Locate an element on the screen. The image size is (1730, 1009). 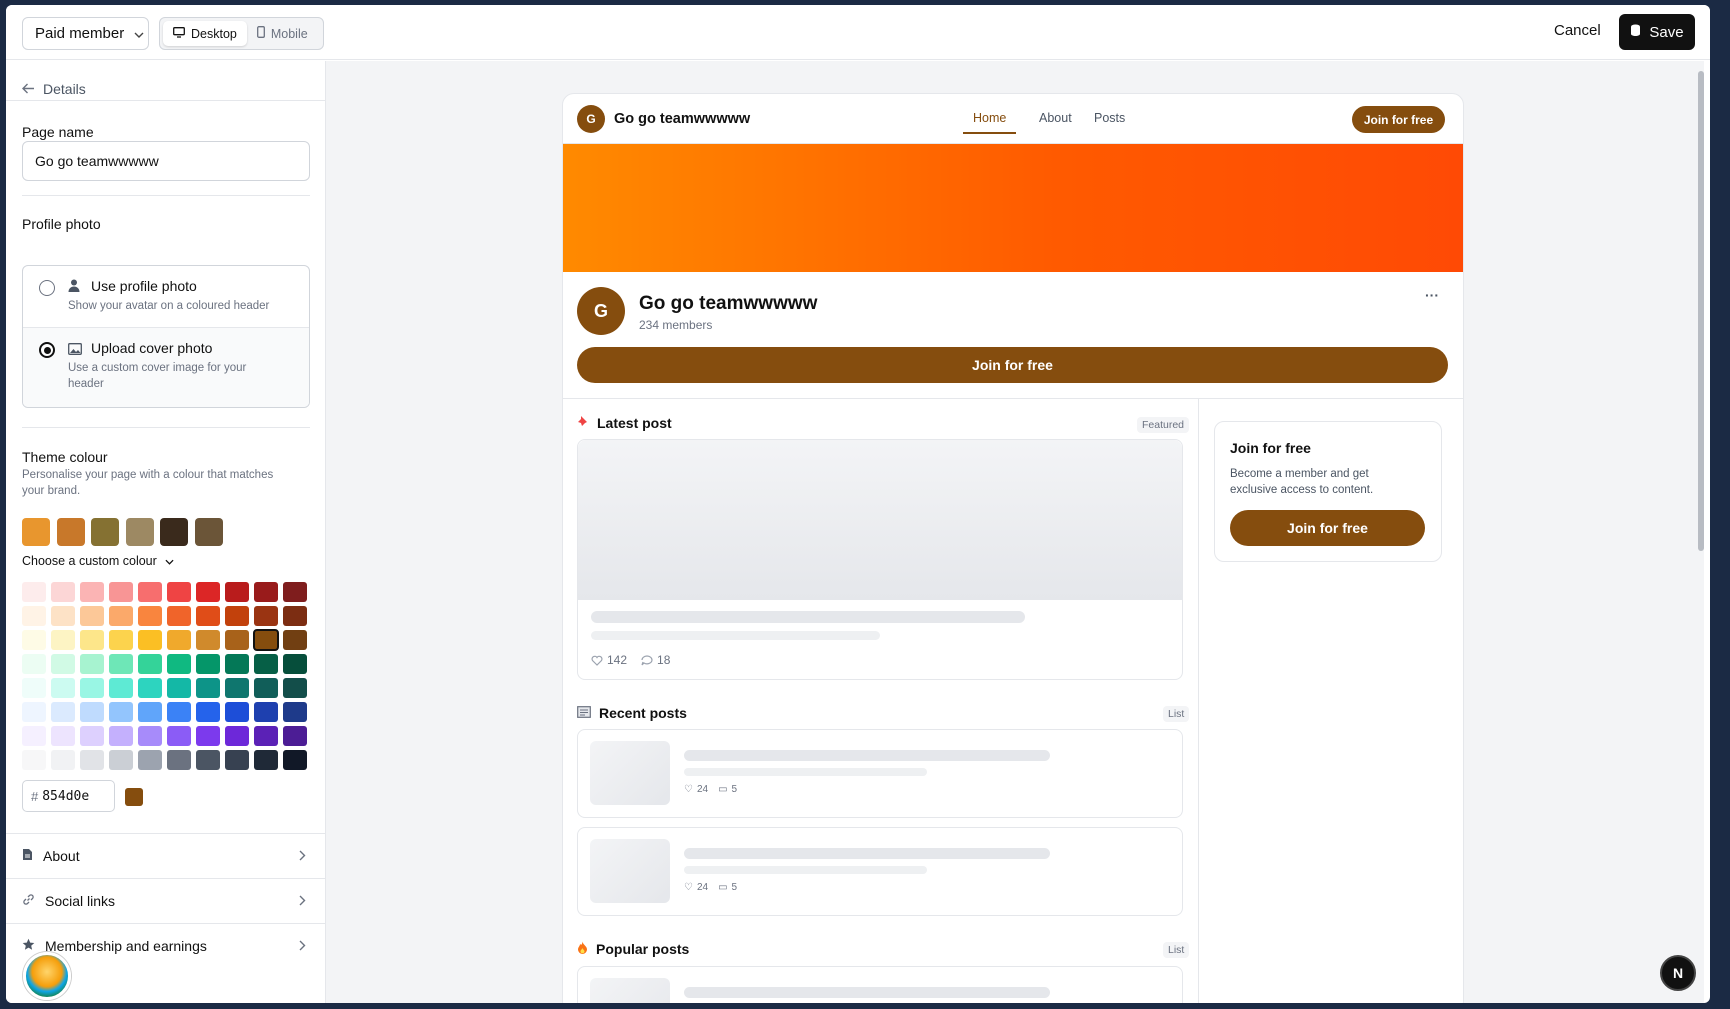
popular-post-card is located at coordinates (880, 984).